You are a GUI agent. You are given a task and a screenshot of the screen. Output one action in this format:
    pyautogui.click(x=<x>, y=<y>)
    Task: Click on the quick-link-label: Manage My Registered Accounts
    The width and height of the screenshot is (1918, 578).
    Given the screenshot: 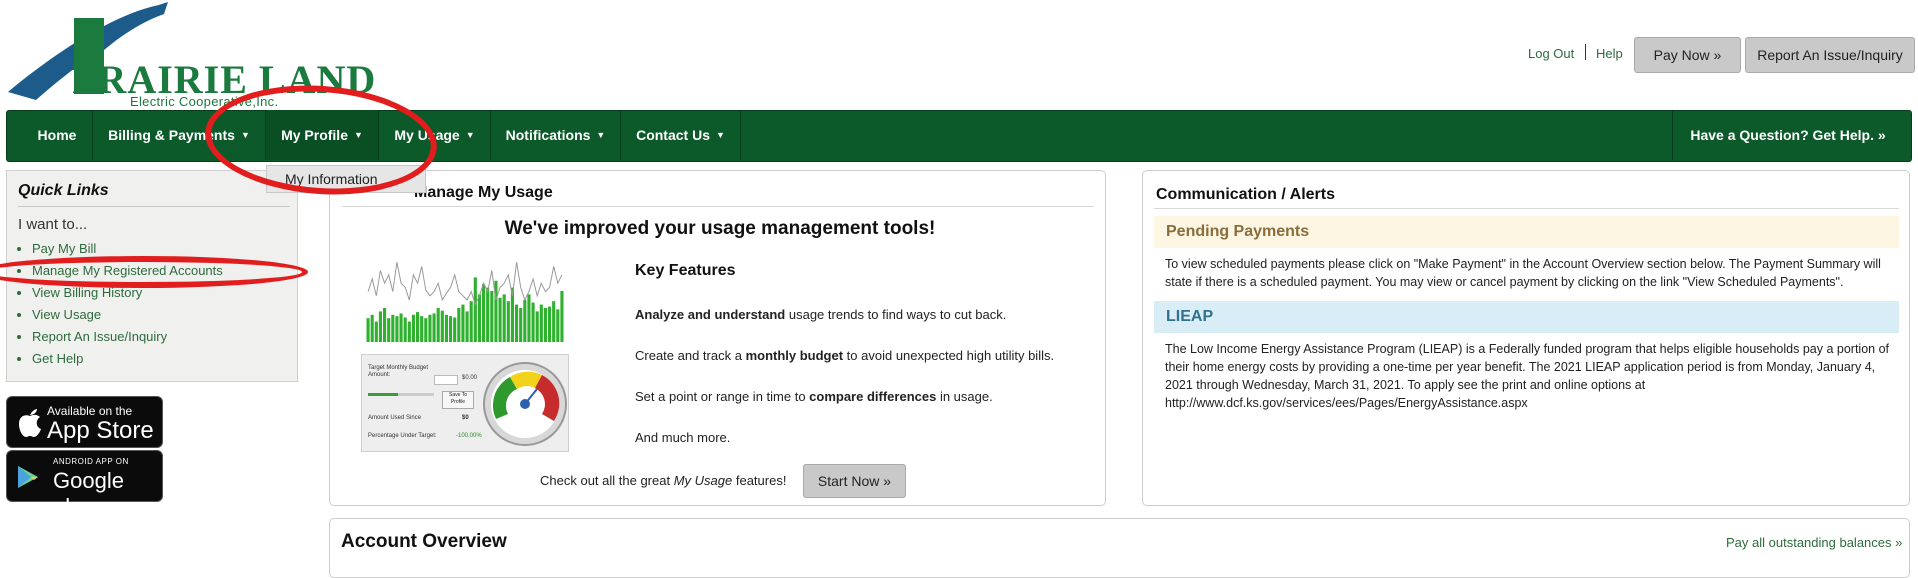 What is the action you would take?
    pyautogui.click(x=127, y=270)
    